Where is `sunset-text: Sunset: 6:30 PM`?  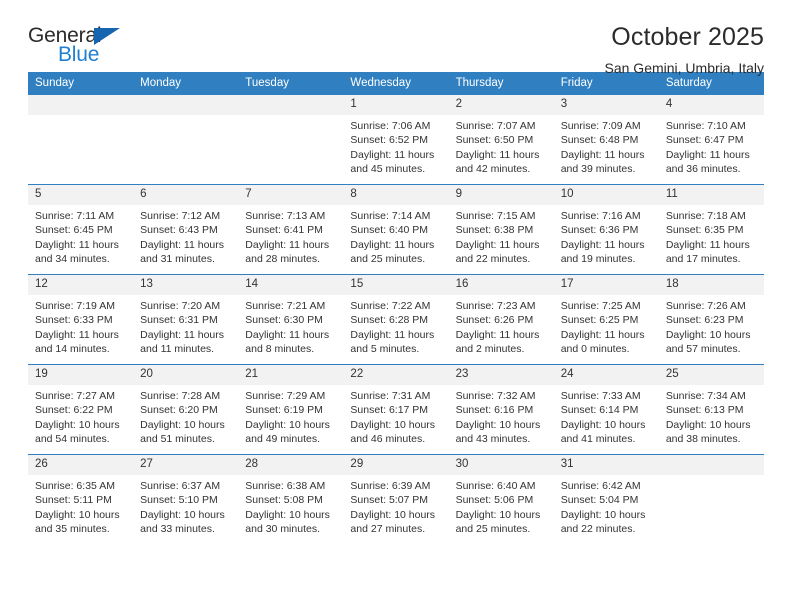
sunset-text: Sunset: 6:30 PM is located at coordinates (284, 320).